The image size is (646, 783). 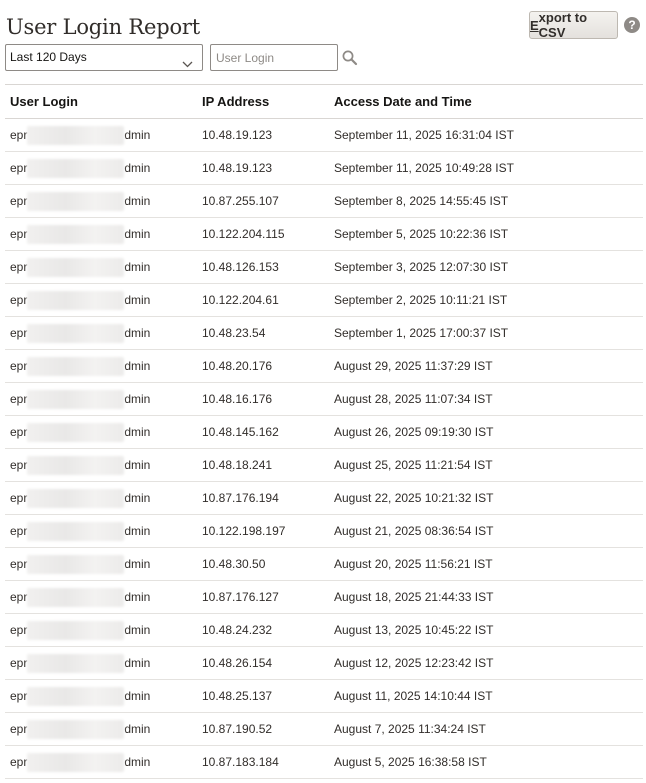 What do you see at coordinates (350, 58) in the screenshot?
I see `search-icon` at bounding box center [350, 58].